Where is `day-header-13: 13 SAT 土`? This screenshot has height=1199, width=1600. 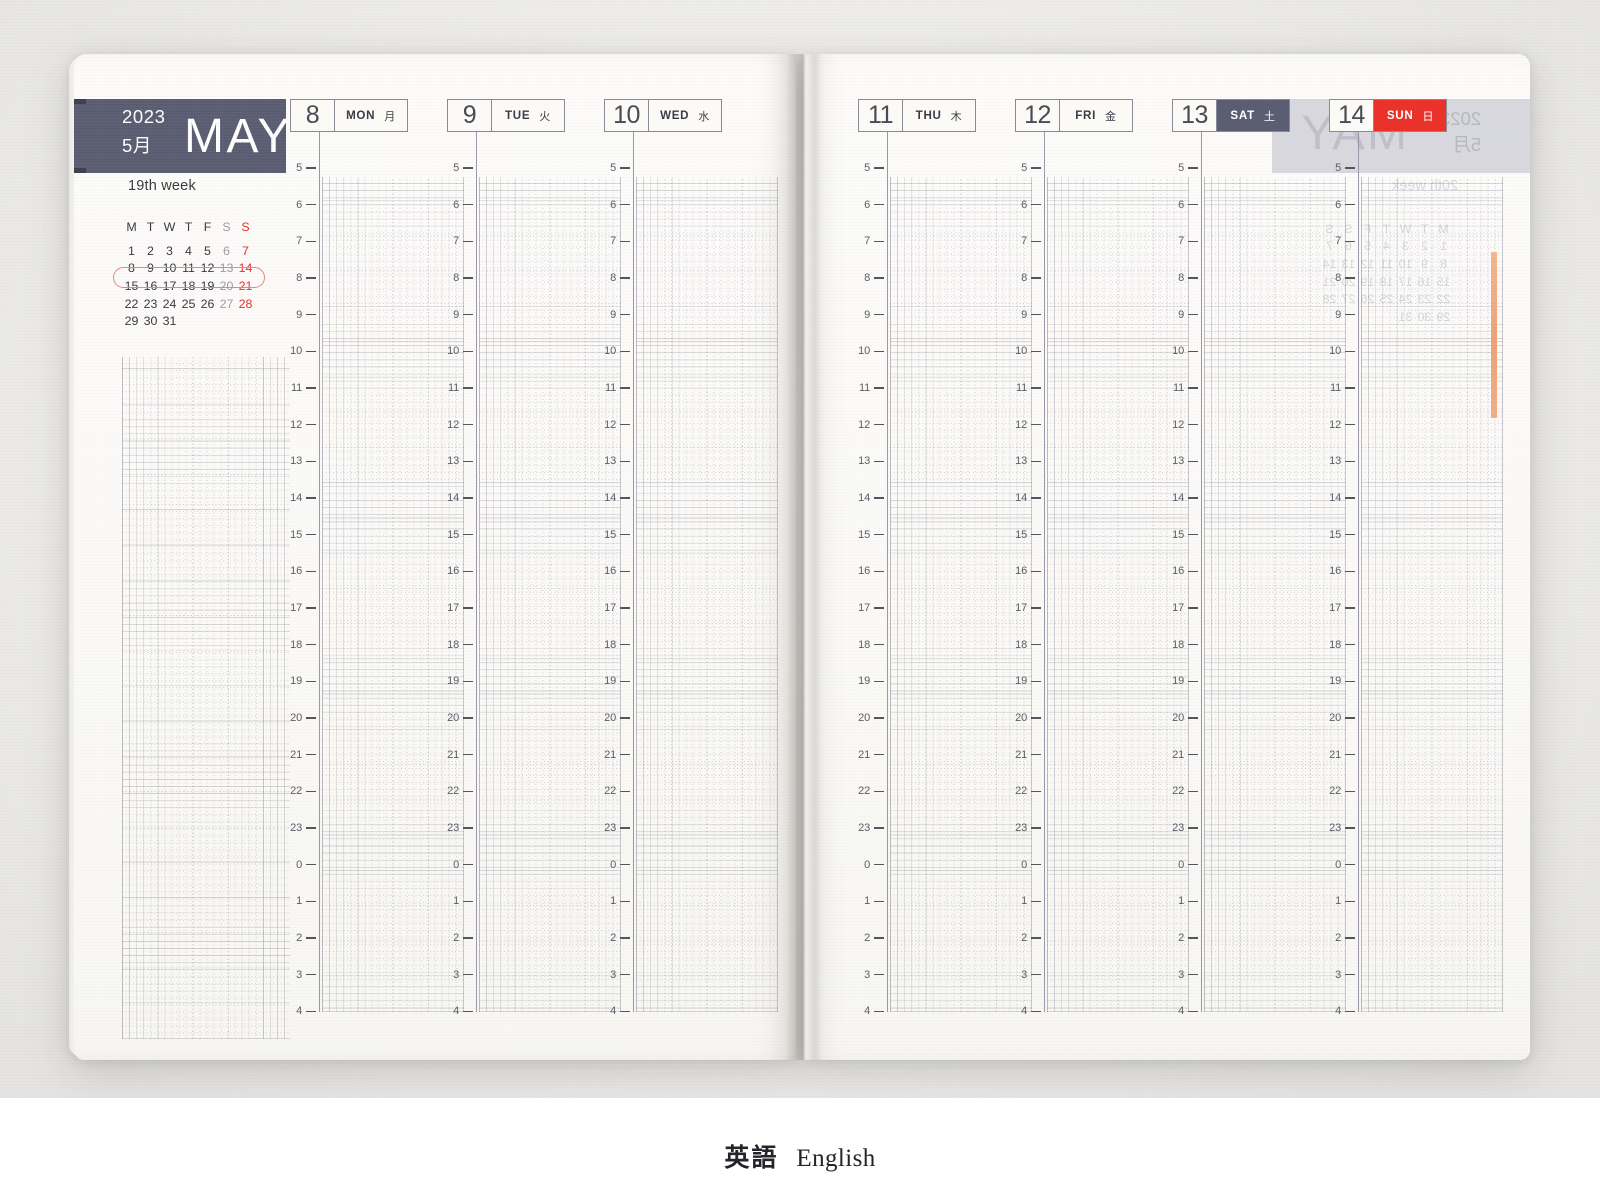 day-header-13: 13 SAT 土 is located at coordinates (1231, 115).